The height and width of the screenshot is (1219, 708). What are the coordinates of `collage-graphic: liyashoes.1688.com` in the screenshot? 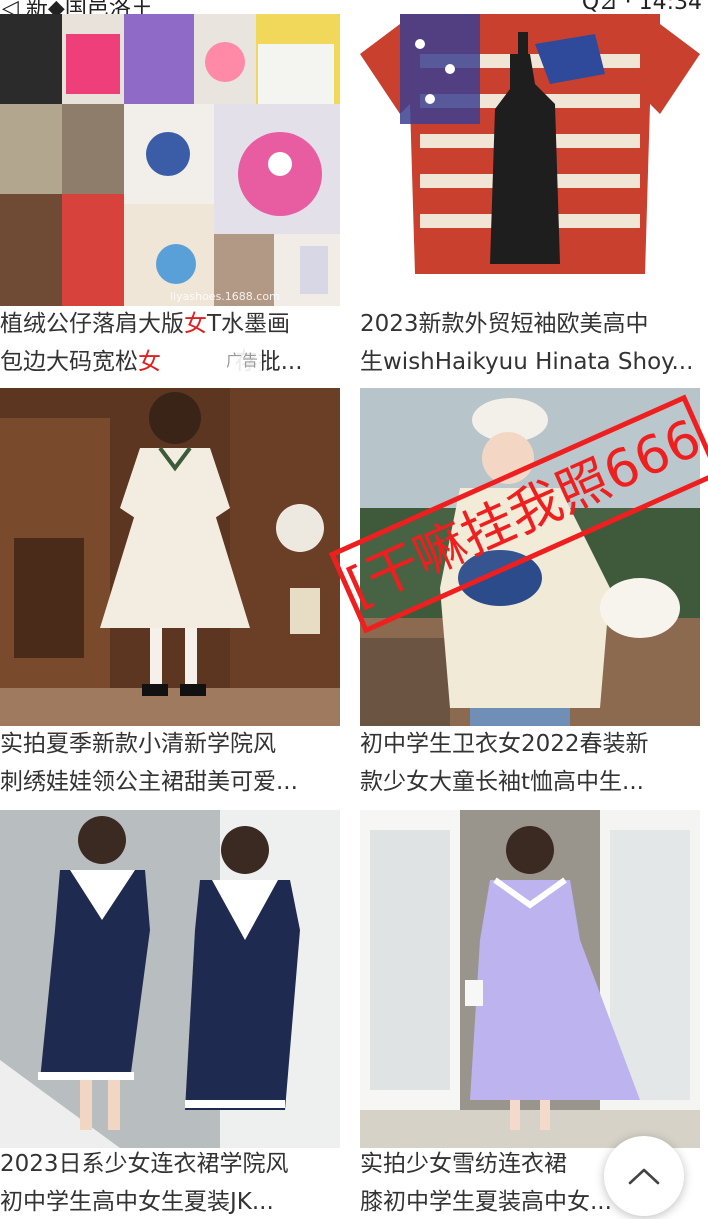 It's located at (170, 160).